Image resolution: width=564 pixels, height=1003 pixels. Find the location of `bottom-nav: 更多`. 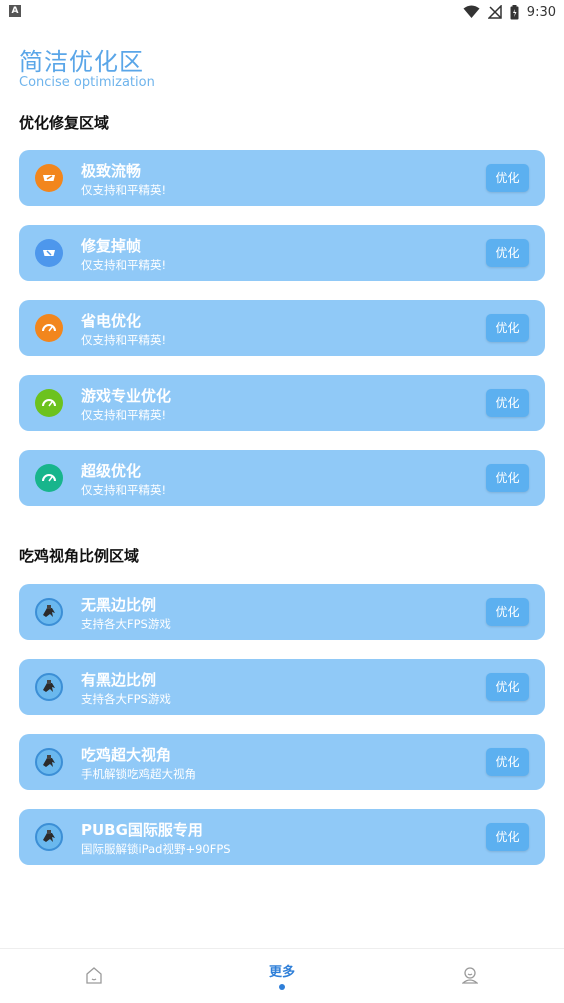

bottom-nav: 更多 is located at coordinates (282, 975).